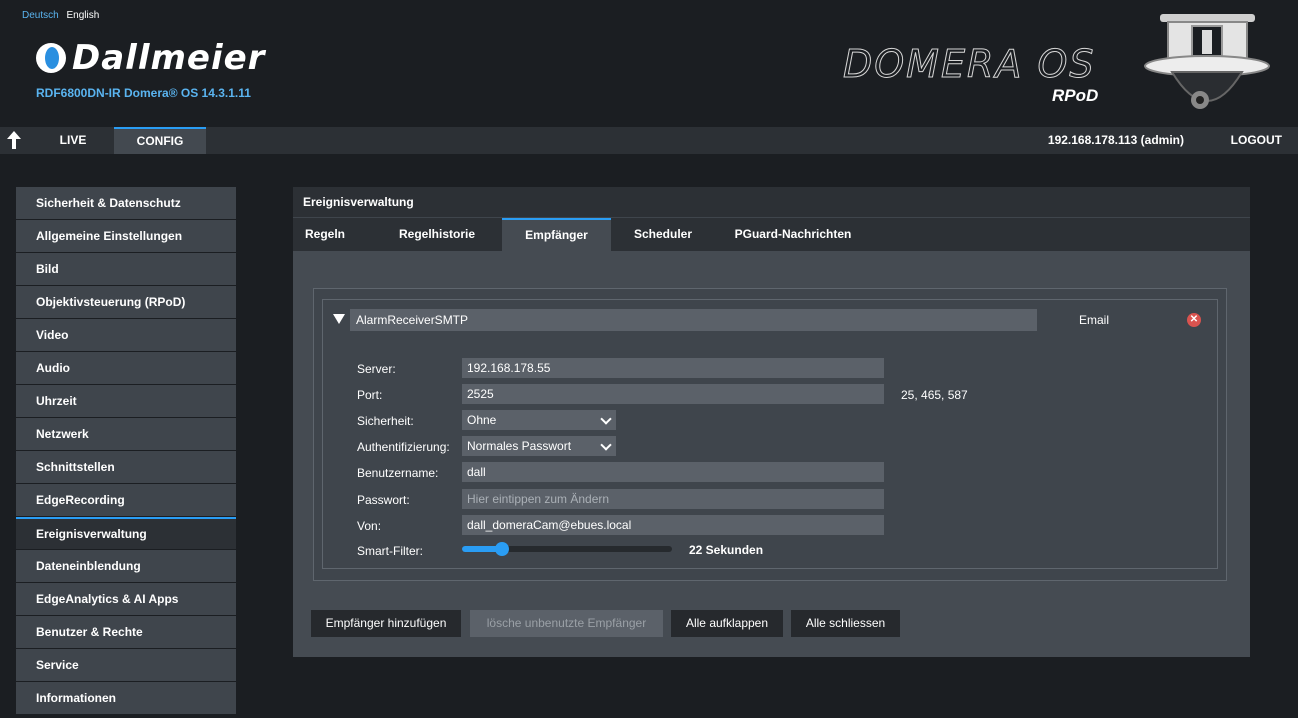 The height and width of the screenshot is (718, 1298). What do you see at coordinates (1075, 95) in the screenshot?
I see `domera-sub-label: RPoD` at bounding box center [1075, 95].